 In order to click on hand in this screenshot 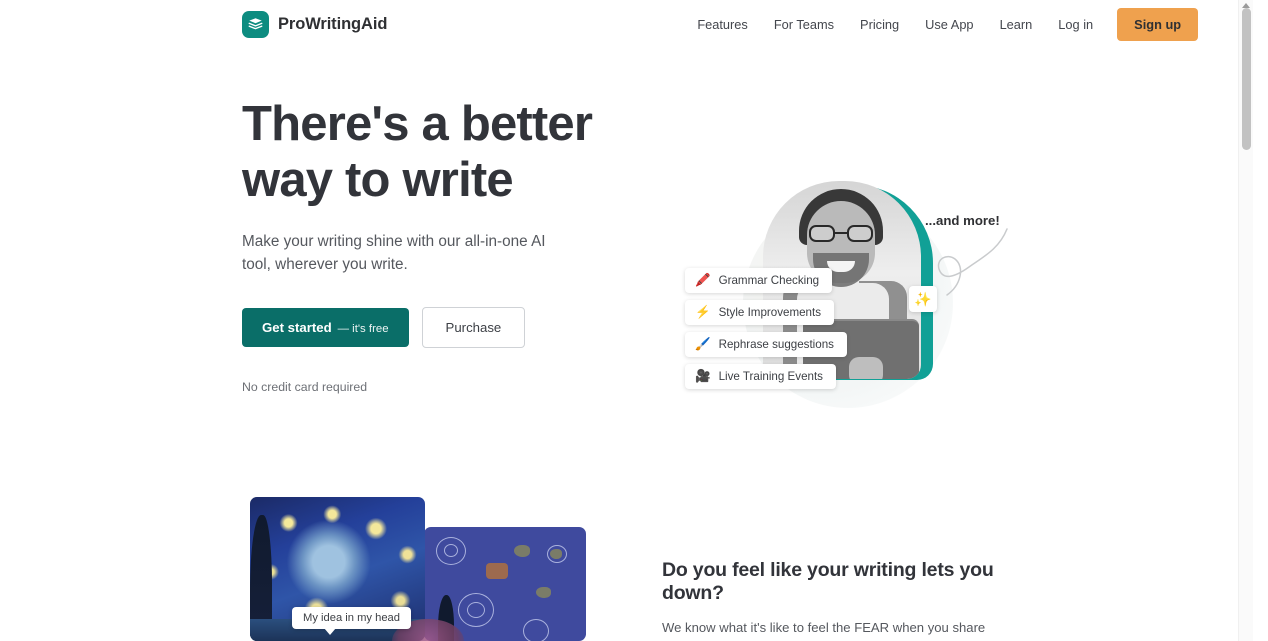, I will do `click(866, 368)`.